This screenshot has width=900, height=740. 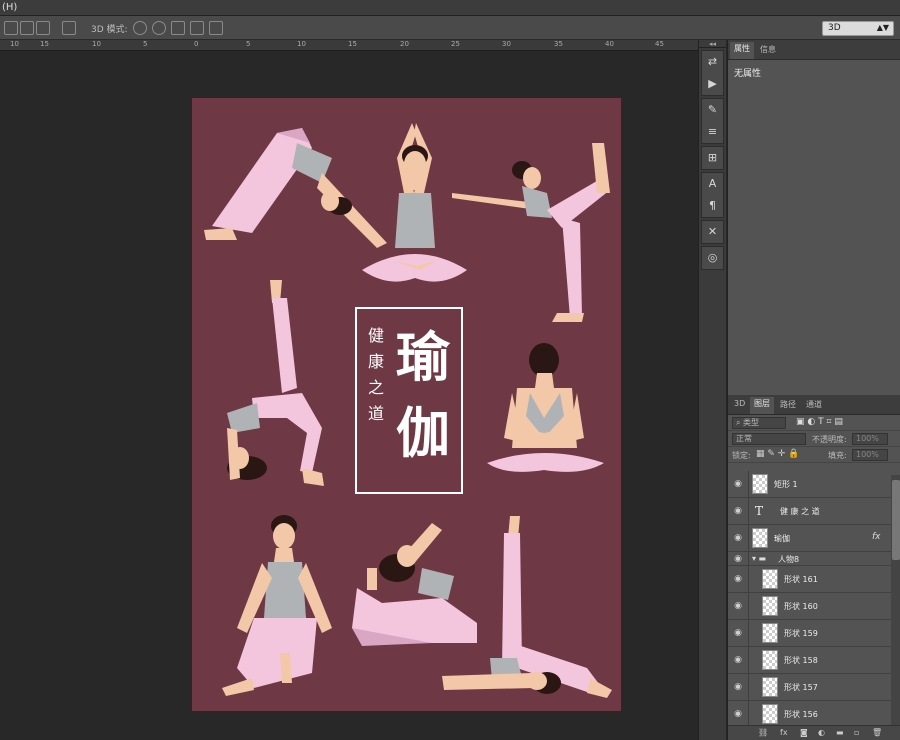 What do you see at coordinates (352, 44) in the screenshot?
I see `ruler-label: 15` at bounding box center [352, 44].